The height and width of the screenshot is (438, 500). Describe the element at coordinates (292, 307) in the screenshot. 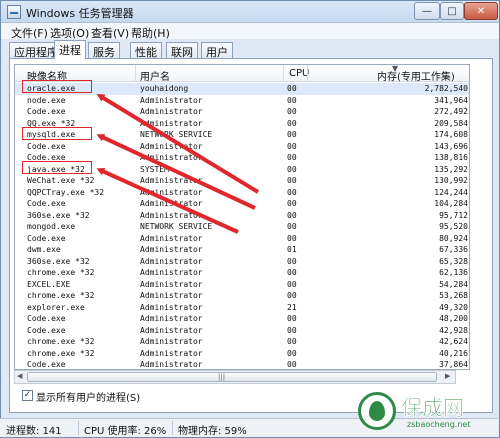

I see `process-cpu: 21` at that location.